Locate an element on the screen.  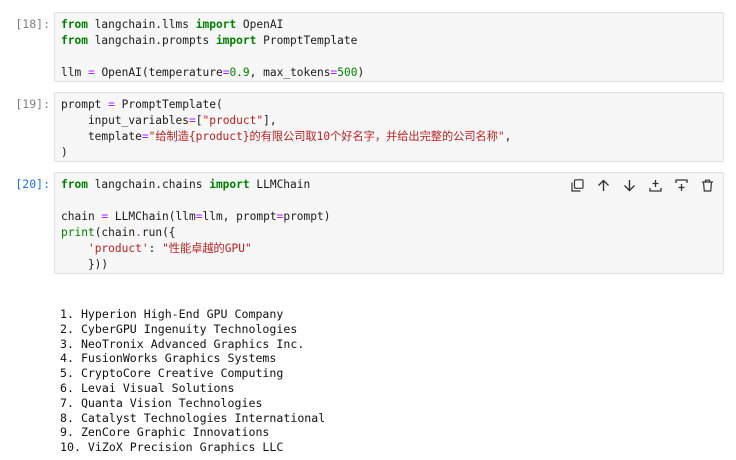
code-token: PromptTemplate( is located at coordinates (168, 104).